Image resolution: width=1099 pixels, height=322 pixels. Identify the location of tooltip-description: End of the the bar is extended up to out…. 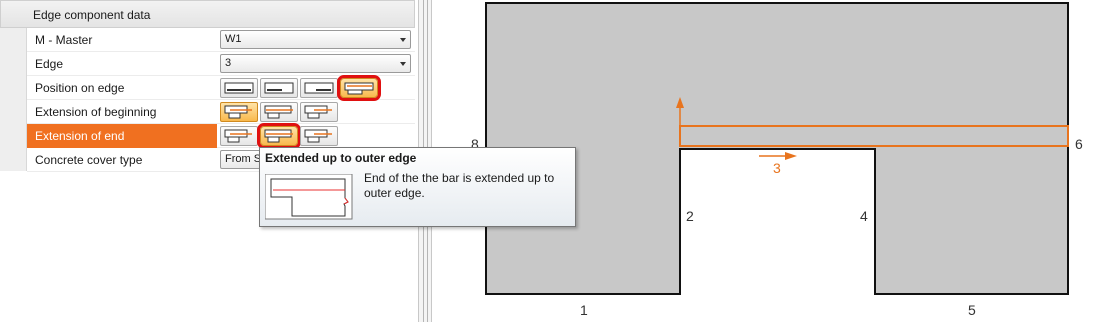
(459, 185).